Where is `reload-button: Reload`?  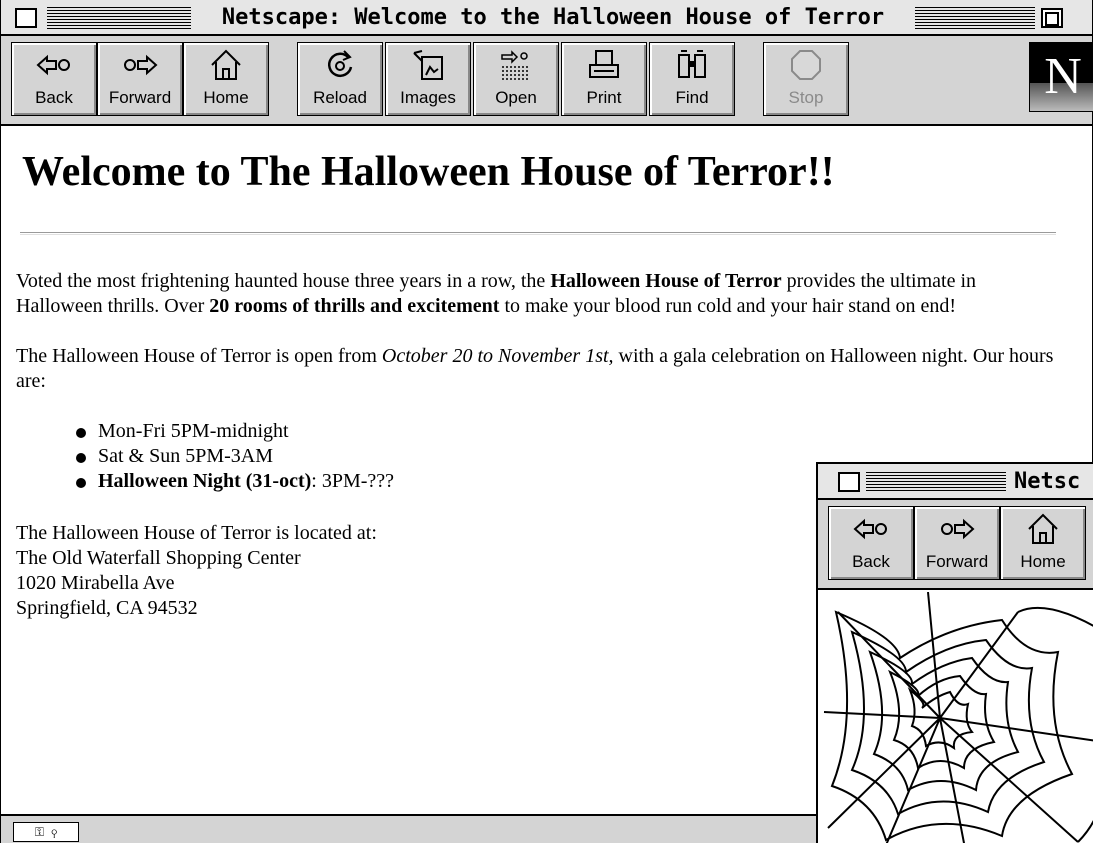 reload-button: Reload is located at coordinates (340, 79).